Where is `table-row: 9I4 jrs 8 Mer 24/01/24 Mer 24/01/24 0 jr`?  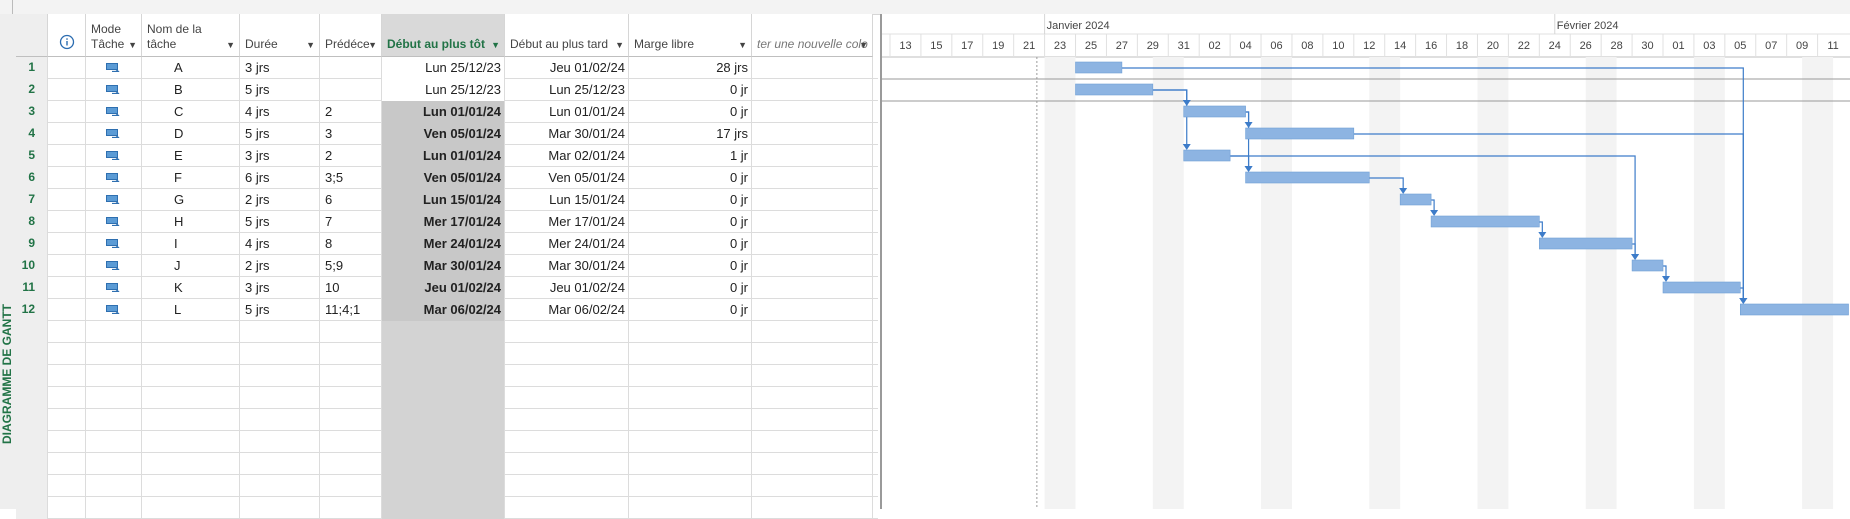 table-row: 9I4 jrs 8 Mer 24/01/24 Mer 24/01/24 0 jr is located at coordinates (447, 244).